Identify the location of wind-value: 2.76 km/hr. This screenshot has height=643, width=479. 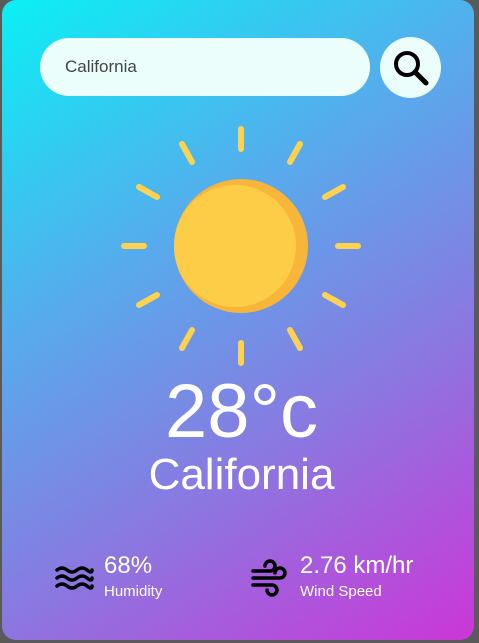
(357, 565).